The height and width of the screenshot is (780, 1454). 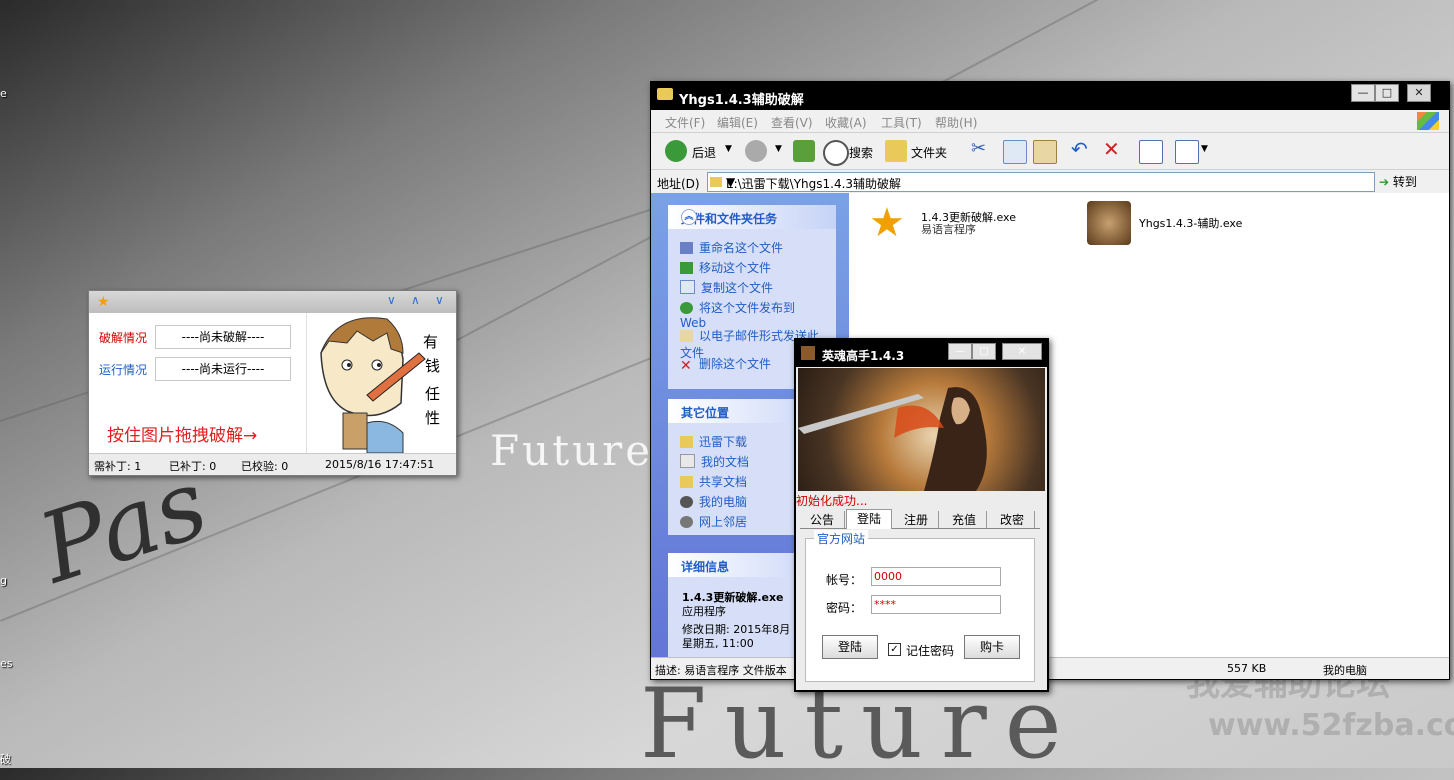 I want to click on task-rename: 重命名这个文件, so click(x=731, y=247).